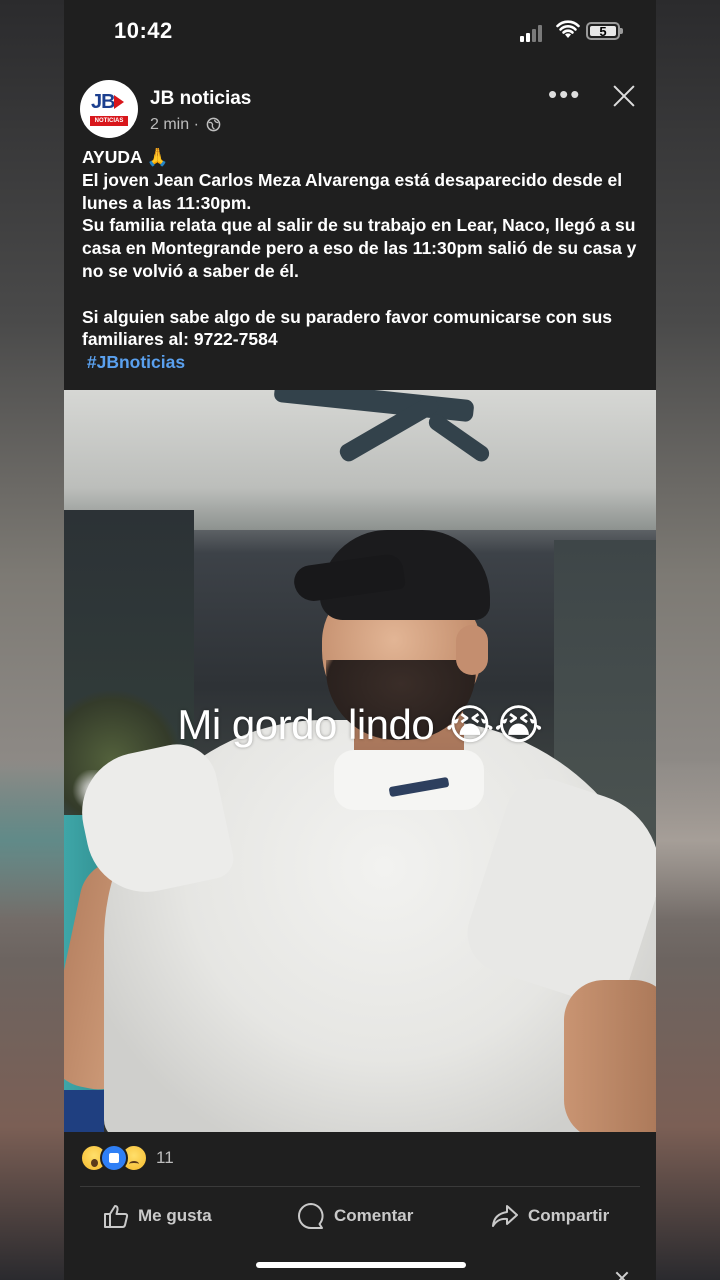 This screenshot has width=720, height=1280. I want to click on photo-caption: Mi gordo lindo 😭😭, so click(360, 724).